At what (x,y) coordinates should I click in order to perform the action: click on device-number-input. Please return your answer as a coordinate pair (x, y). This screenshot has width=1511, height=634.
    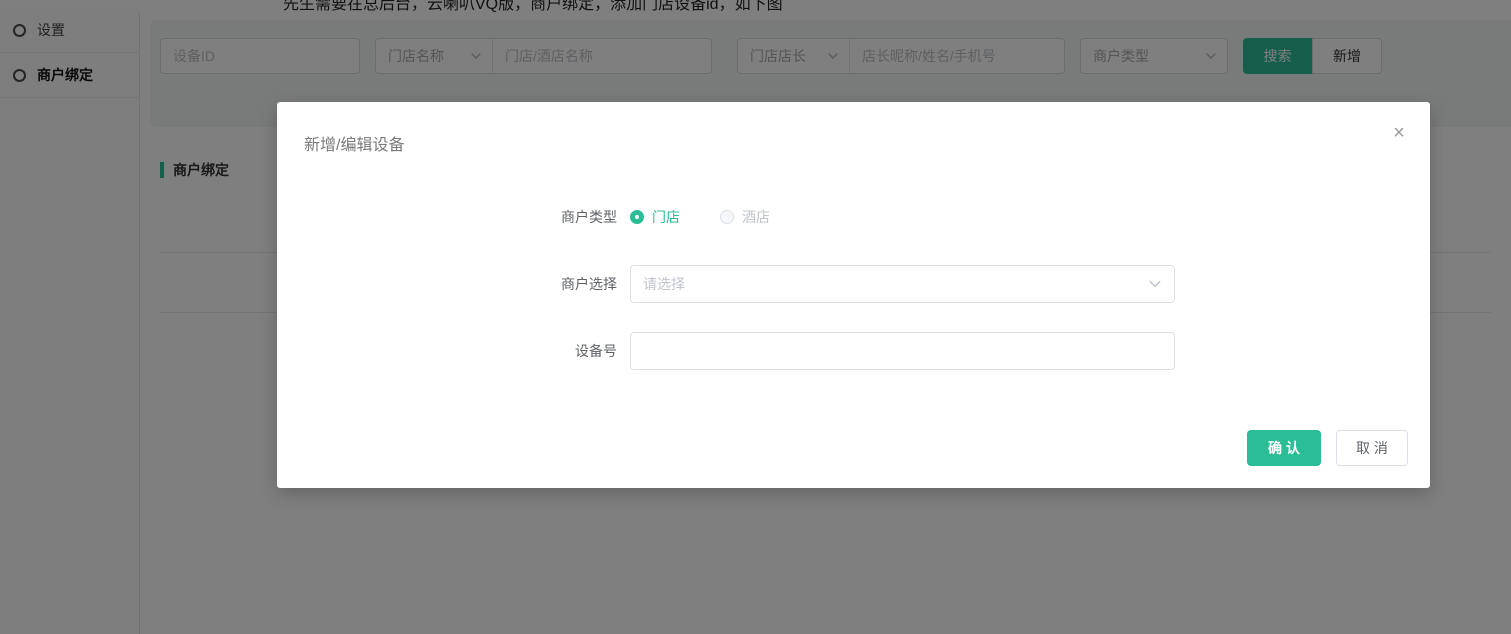
    Looking at the image, I should click on (902, 351).